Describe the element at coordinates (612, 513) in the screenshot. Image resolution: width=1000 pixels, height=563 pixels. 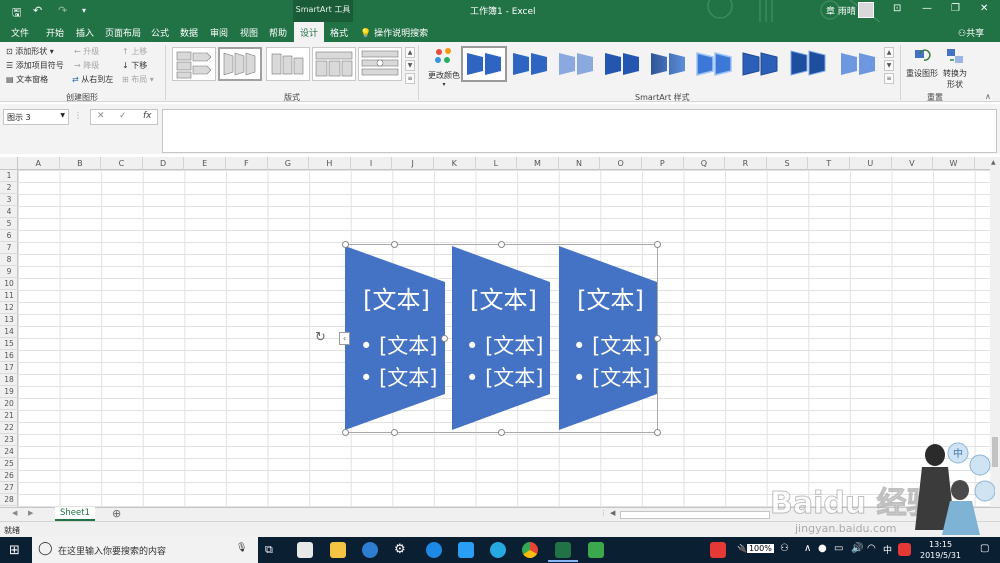
I see `scroll-left-icon: ◀` at that location.